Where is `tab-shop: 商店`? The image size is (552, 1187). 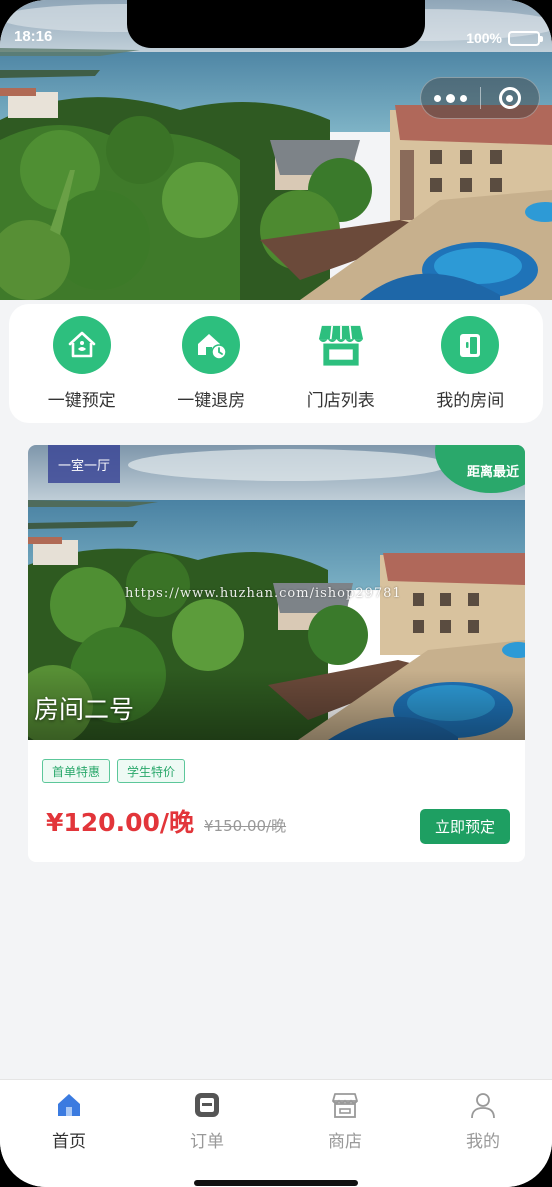
tab-shop: 商店 is located at coordinates (345, 1133).